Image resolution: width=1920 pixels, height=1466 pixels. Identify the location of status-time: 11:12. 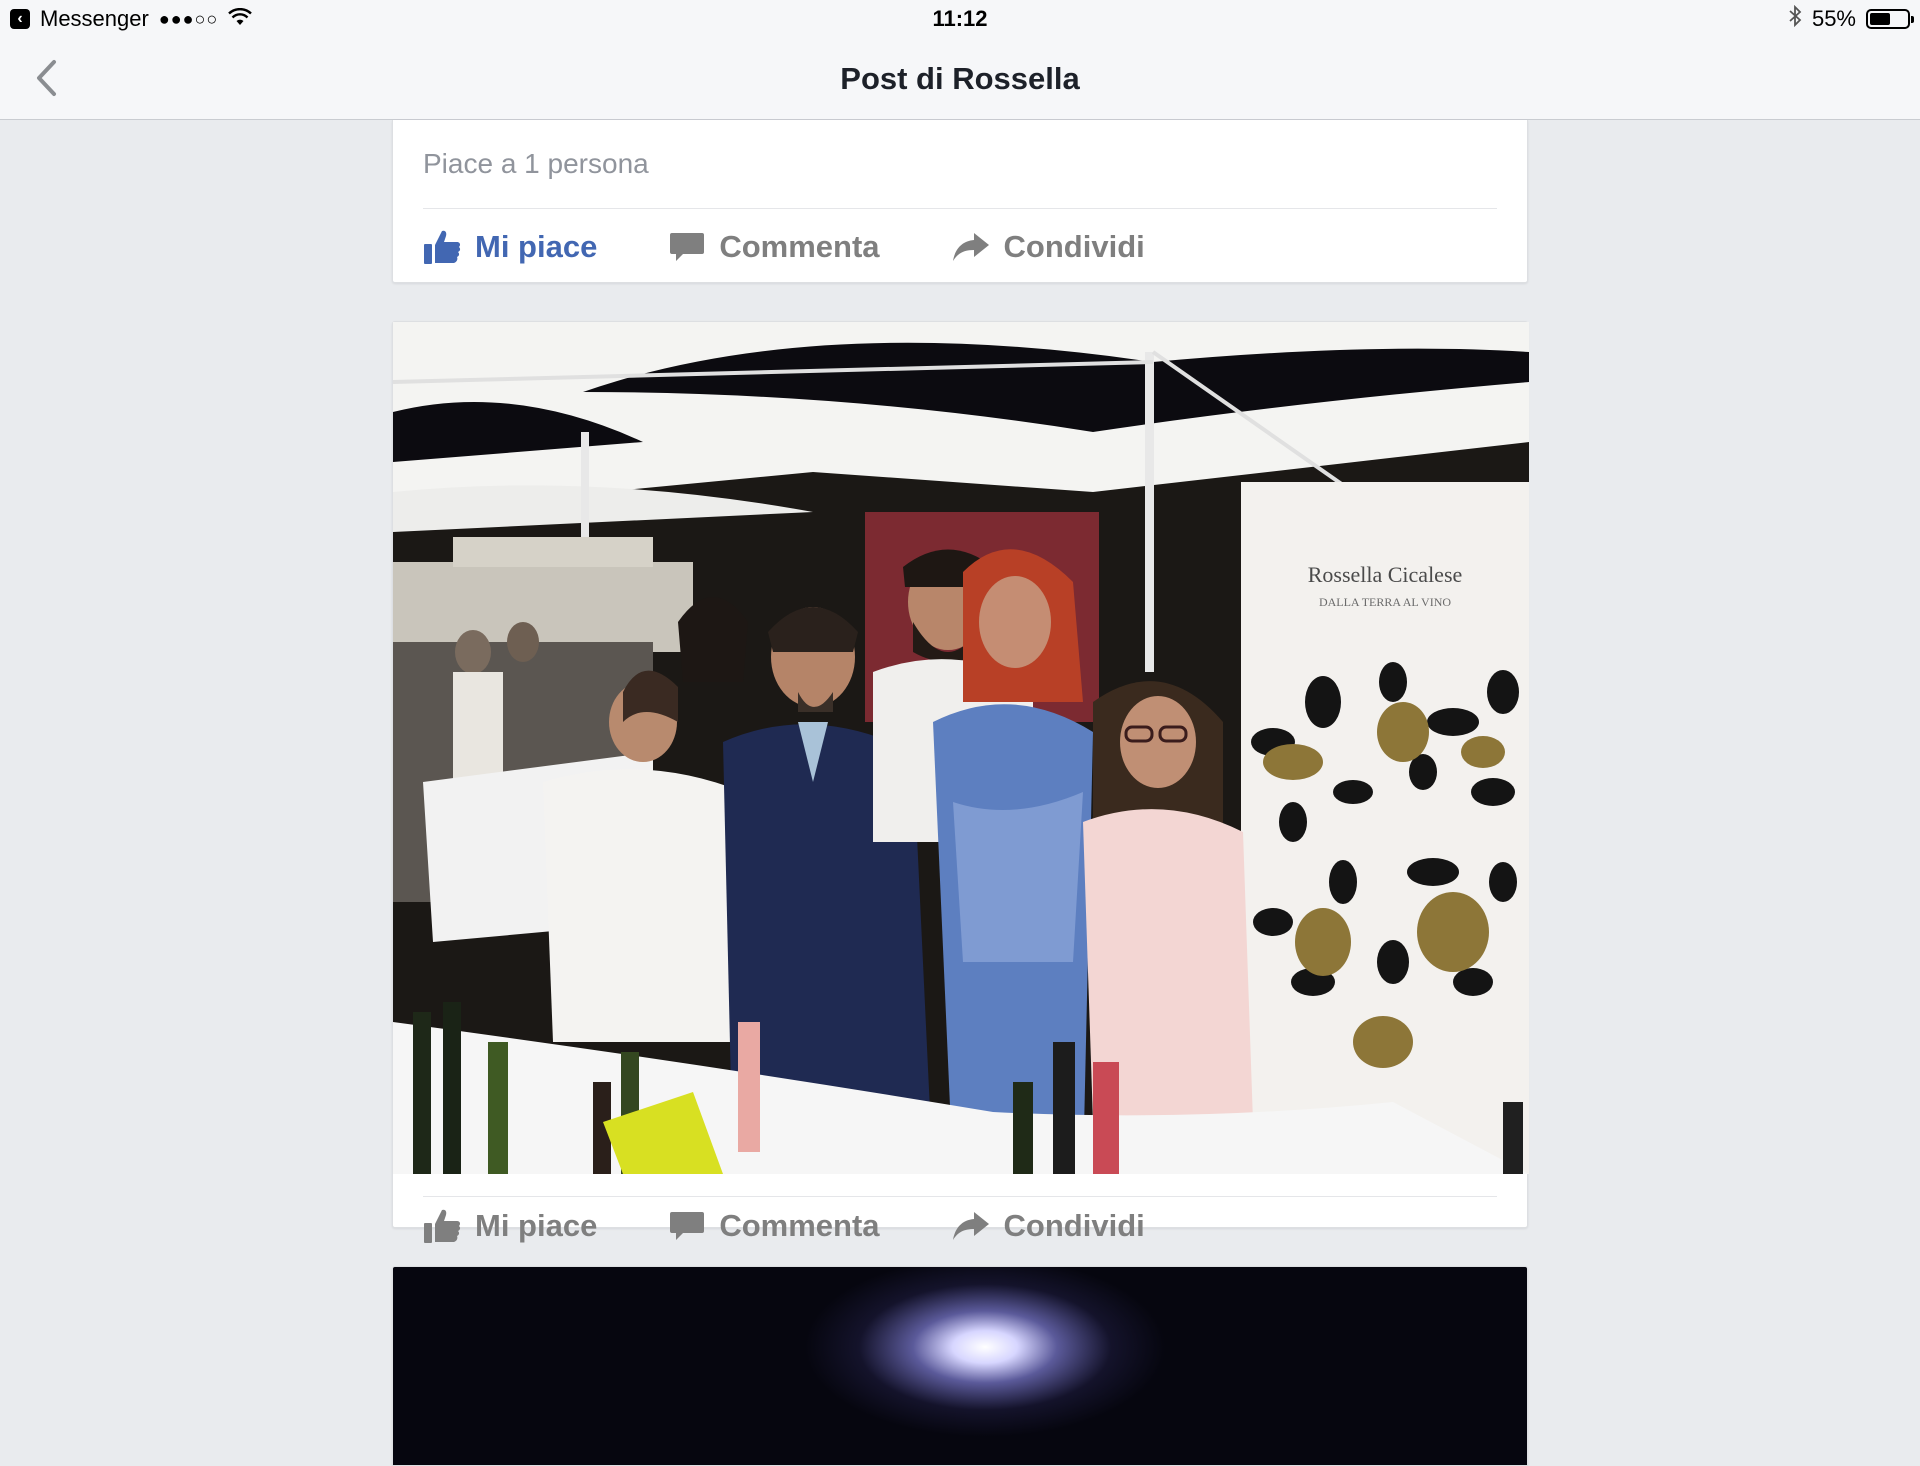
(960, 18).